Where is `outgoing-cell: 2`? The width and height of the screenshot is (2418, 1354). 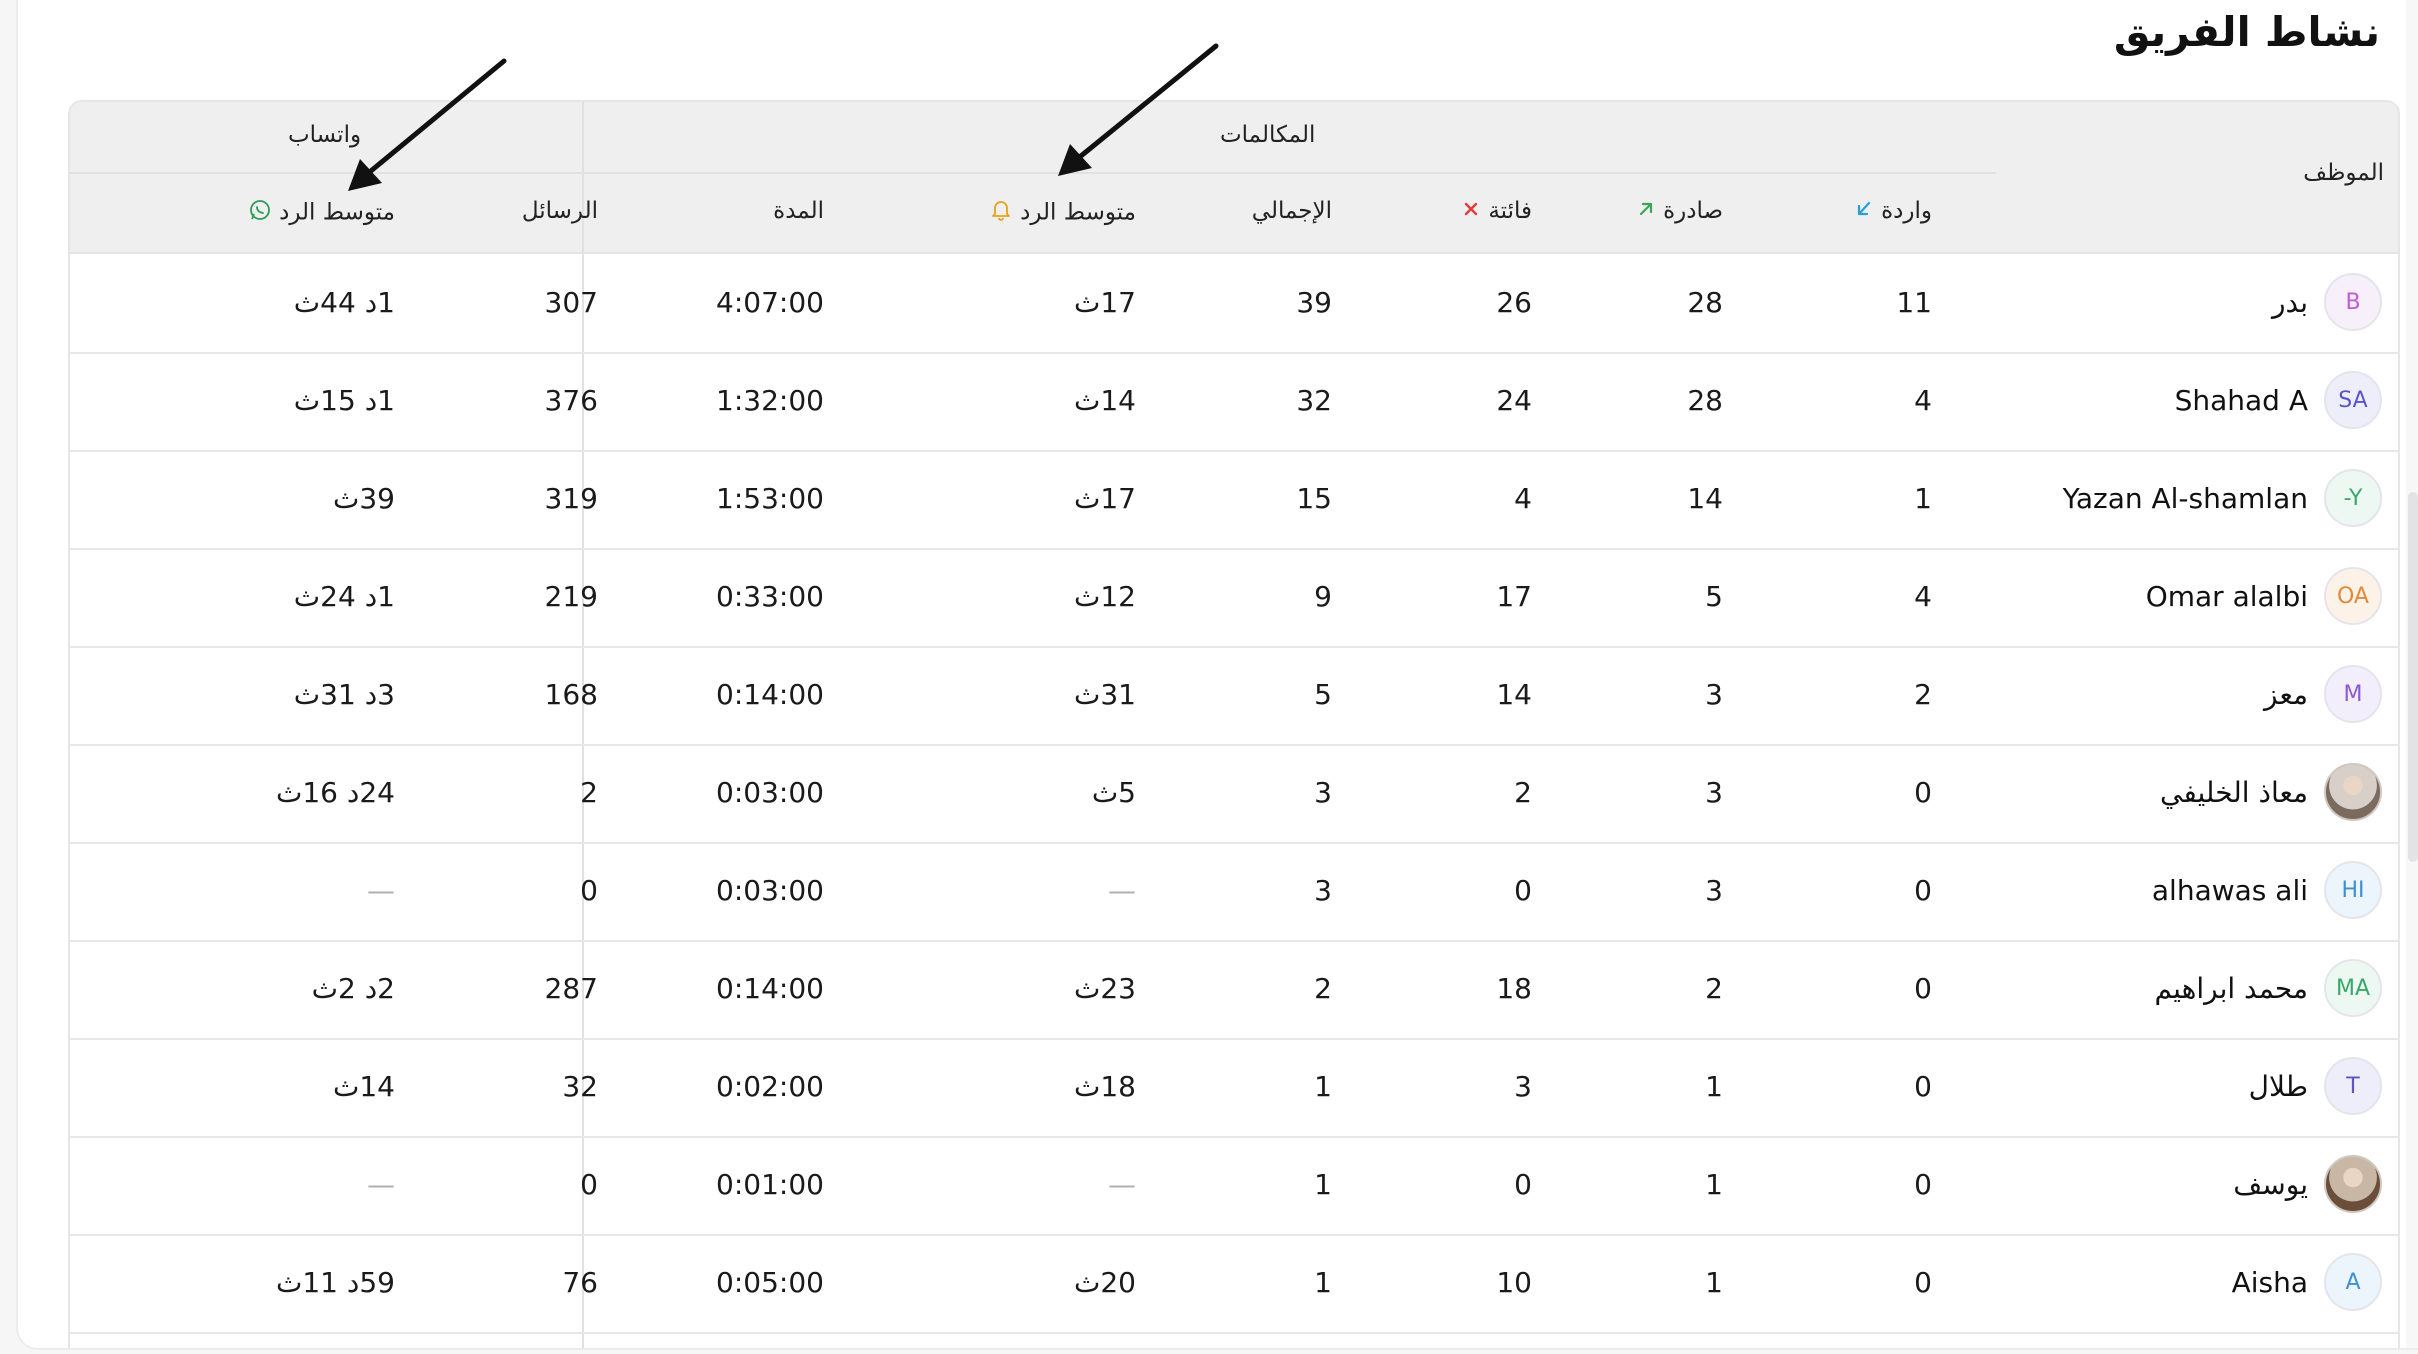
outgoing-cell: 2 is located at coordinates (1714, 988).